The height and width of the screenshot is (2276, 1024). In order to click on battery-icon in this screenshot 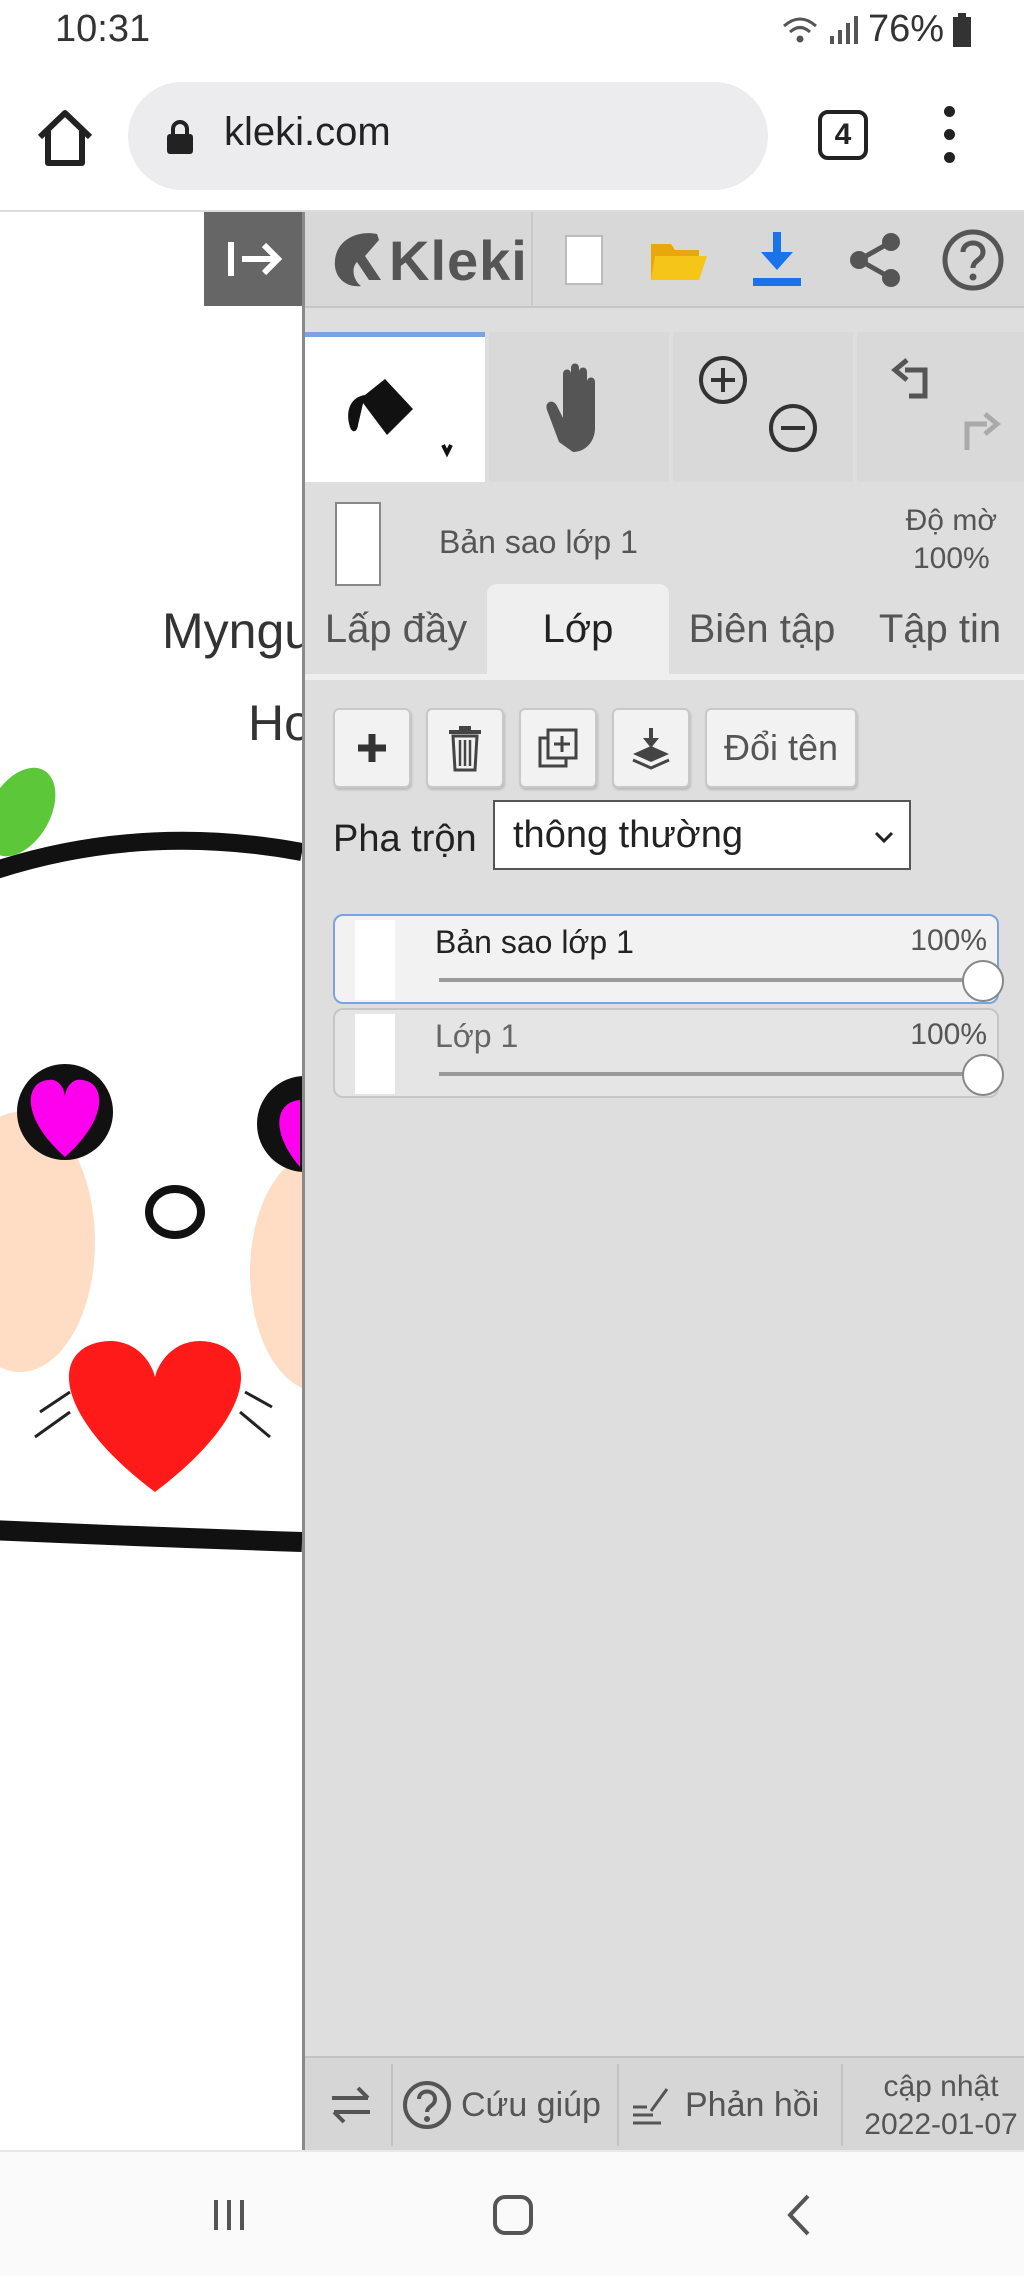, I will do `click(962, 29)`.